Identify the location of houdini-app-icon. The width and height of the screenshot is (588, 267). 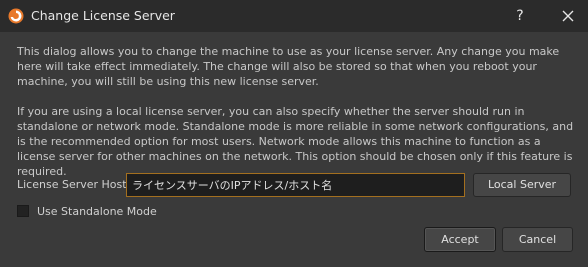
(16, 16).